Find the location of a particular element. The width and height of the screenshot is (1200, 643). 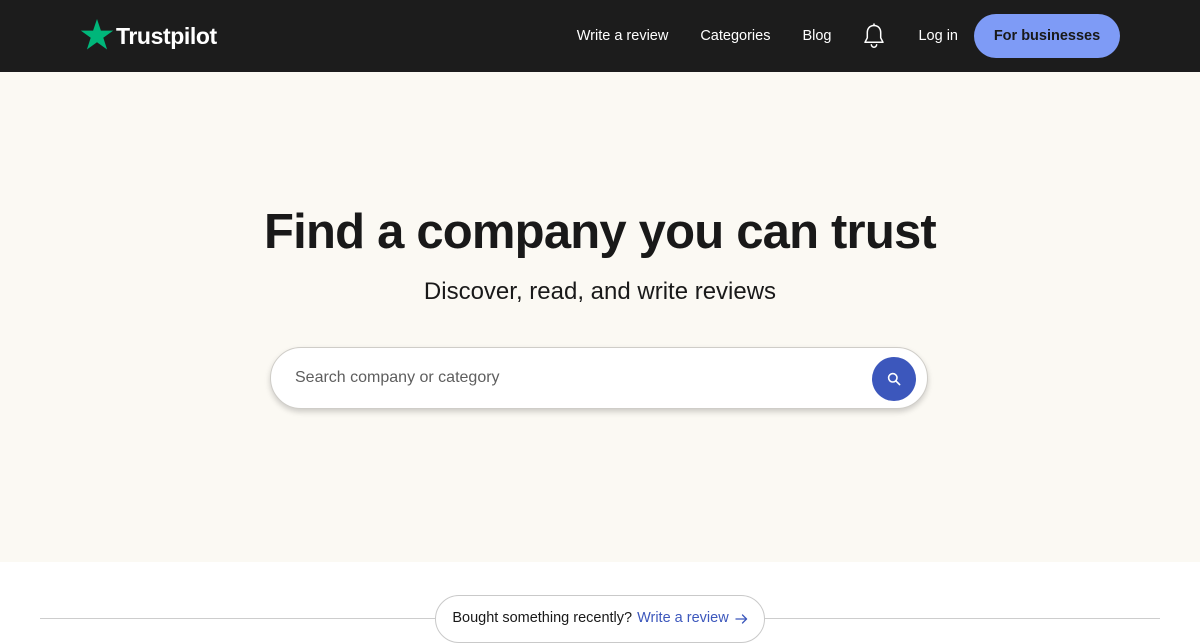

search-button is located at coordinates (894, 379).